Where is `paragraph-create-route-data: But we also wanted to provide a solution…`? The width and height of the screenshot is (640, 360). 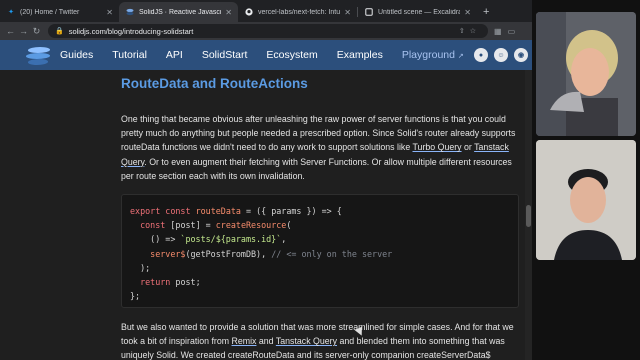 paragraph-create-route-data: But we also wanted to provide a solution… is located at coordinates (317, 341).